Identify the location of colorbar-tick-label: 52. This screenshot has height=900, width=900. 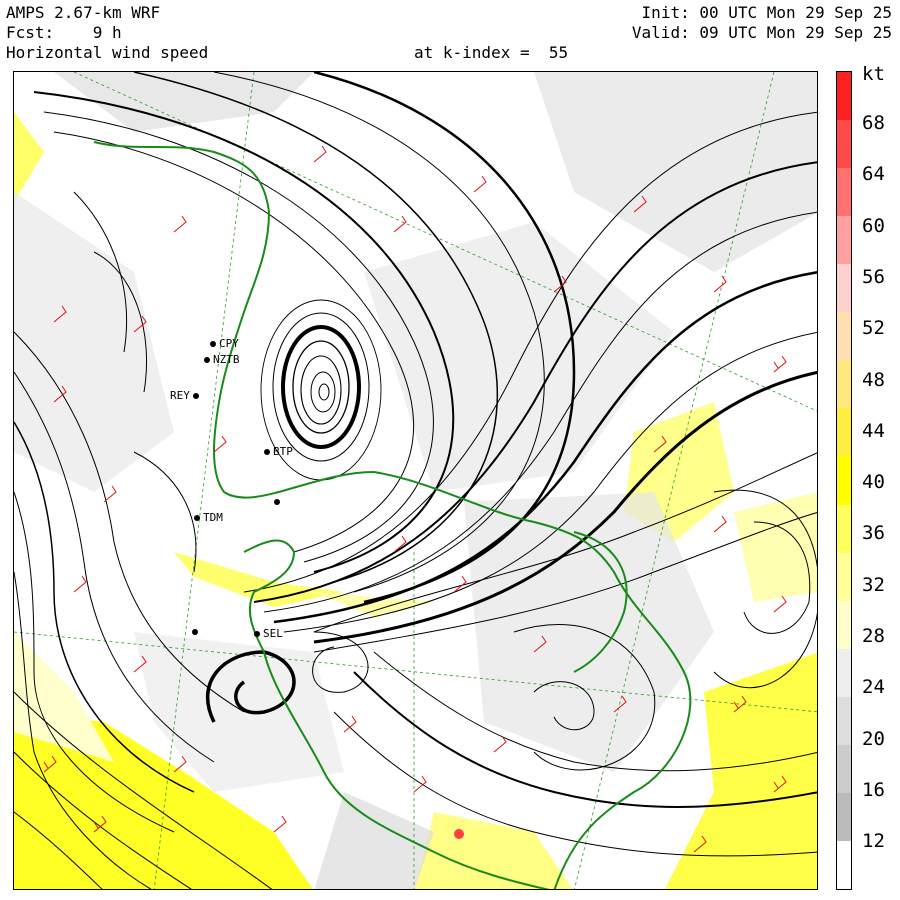
(873, 328).